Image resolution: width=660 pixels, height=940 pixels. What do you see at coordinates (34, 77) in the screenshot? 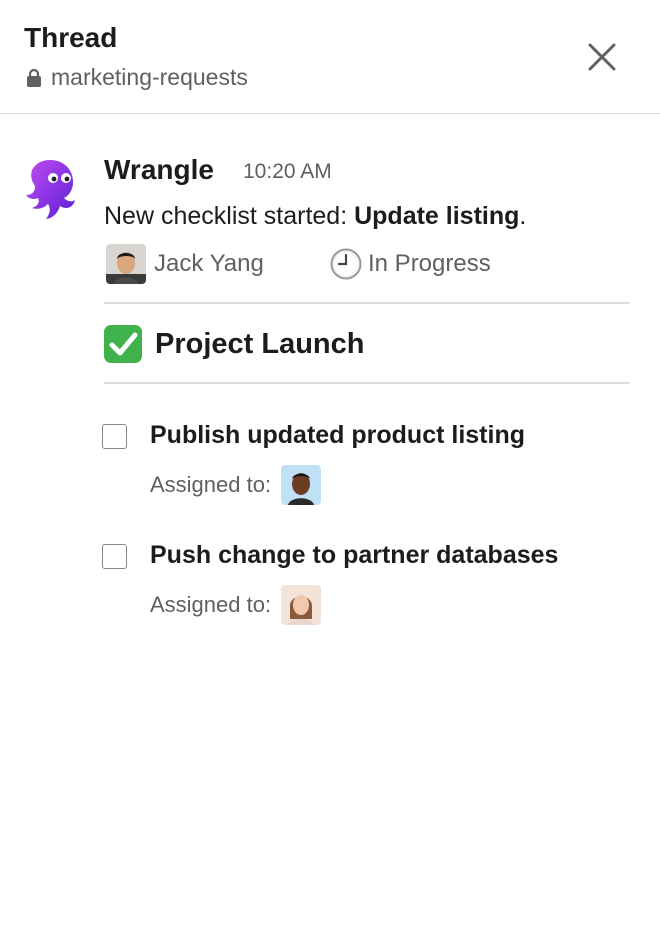
I see `lock-icon` at bounding box center [34, 77].